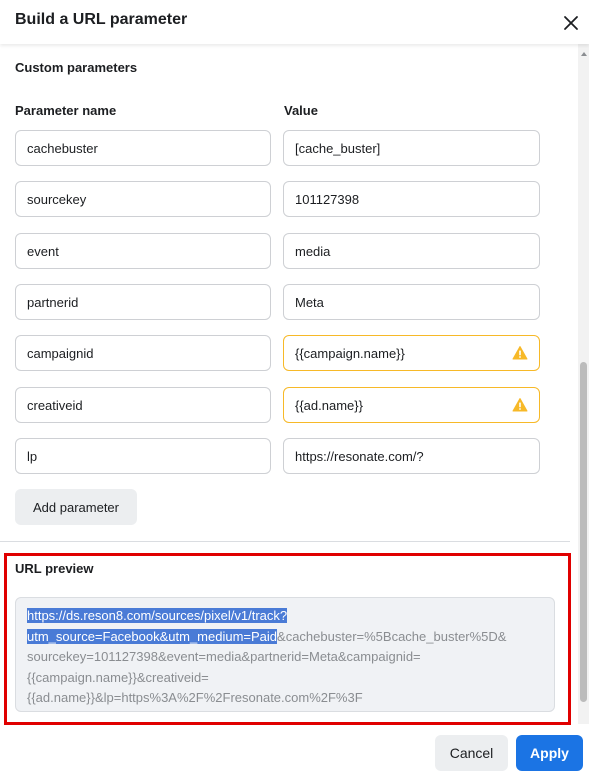 The image size is (589, 773). What do you see at coordinates (54, 568) in the screenshot?
I see `url-preview-heading: URL preview` at bounding box center [54, 568].